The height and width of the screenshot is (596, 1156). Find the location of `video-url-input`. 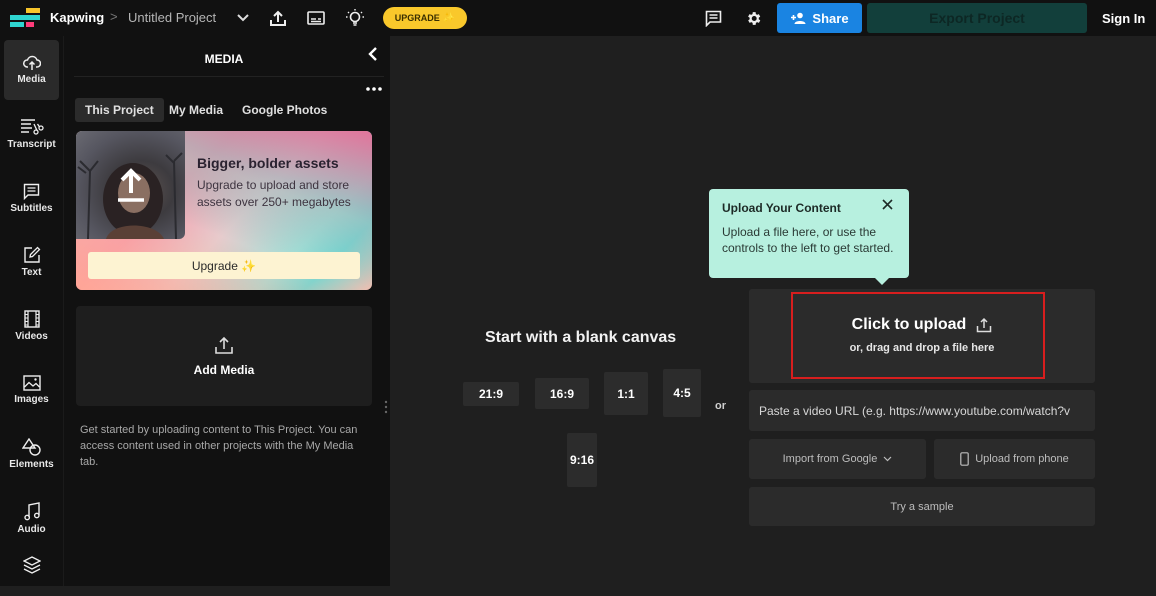

video-url-input is located at coordinates (922, 410).